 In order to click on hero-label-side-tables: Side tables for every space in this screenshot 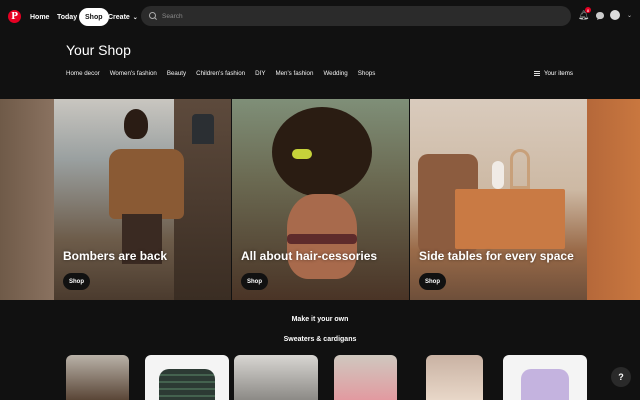, I will do `click(496, 256)`.